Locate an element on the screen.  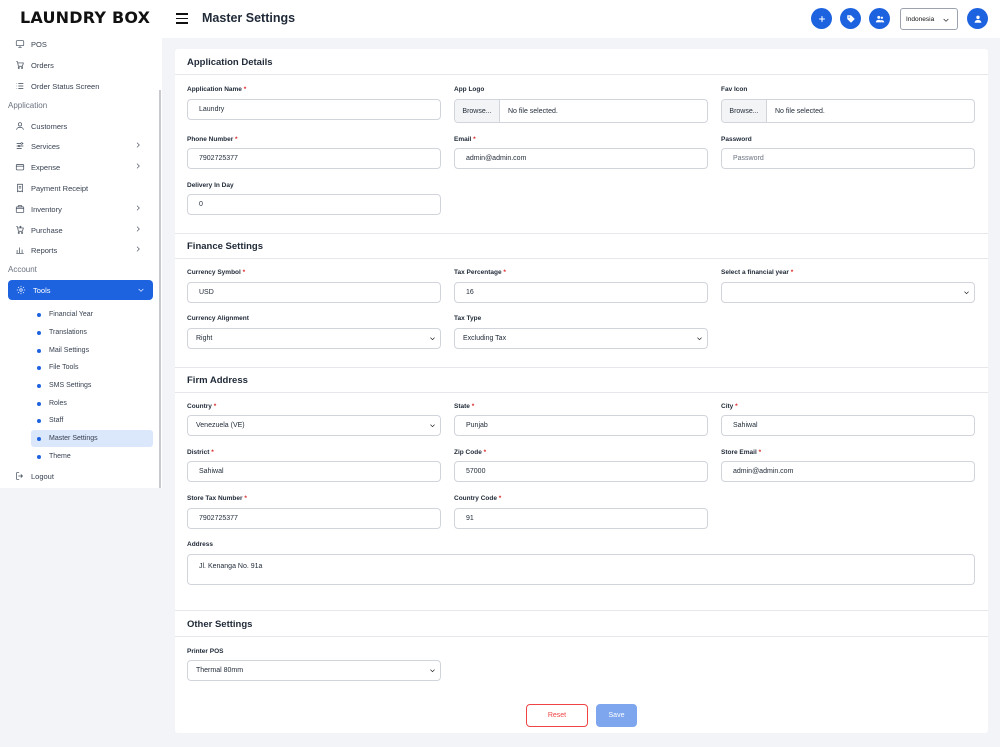
sidebar-sub-mail-settings: Mail Settings is located at coordinates (92, 350).